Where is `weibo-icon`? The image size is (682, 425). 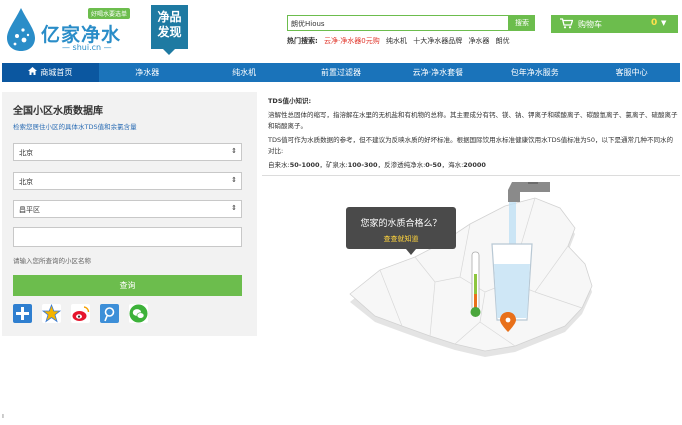 weibo-icon is located at coordinates (80, 313).